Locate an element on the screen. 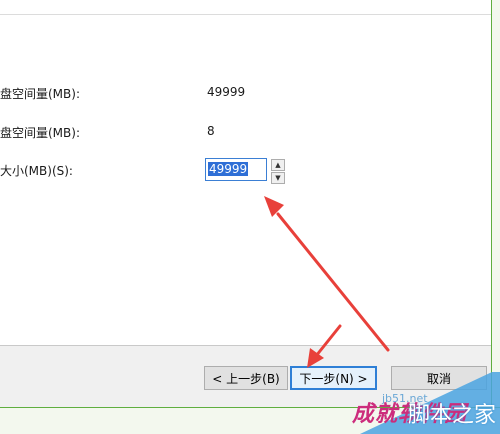  watermark-brand: 脚本之家 is located at coordinates (452, 415).